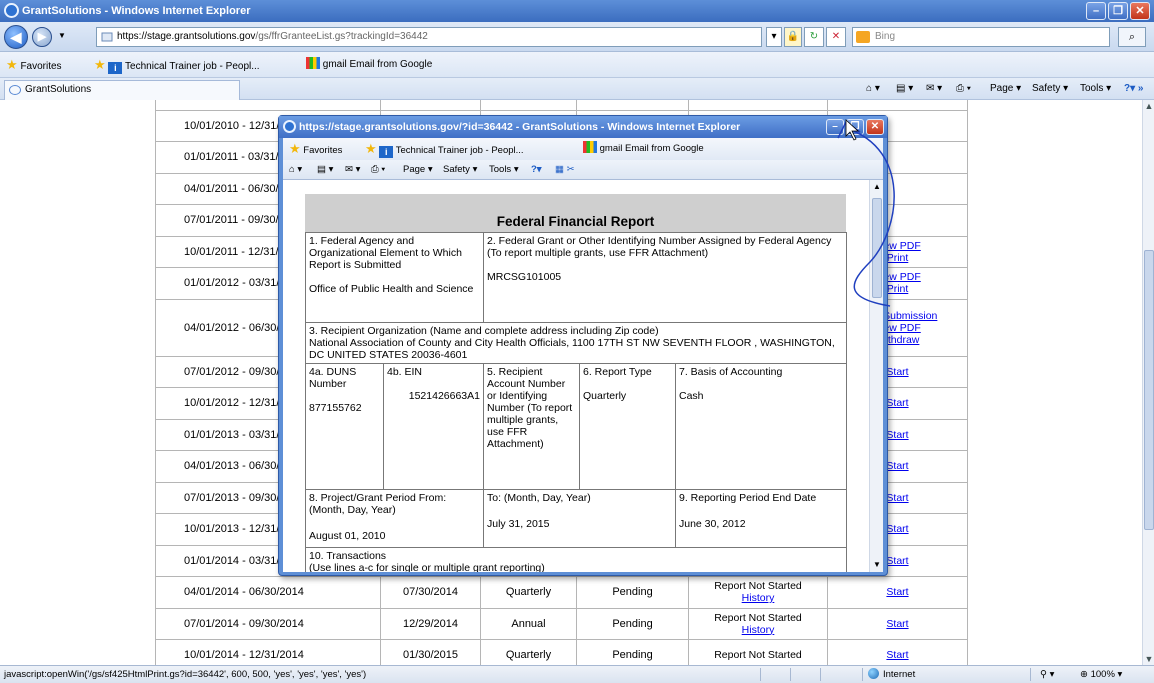 This screenshot has height=683, width=1154. What do you see at coordinates (863, 37) in the screenshot?
I see `bing-icon` at bounding box center [863, 37].